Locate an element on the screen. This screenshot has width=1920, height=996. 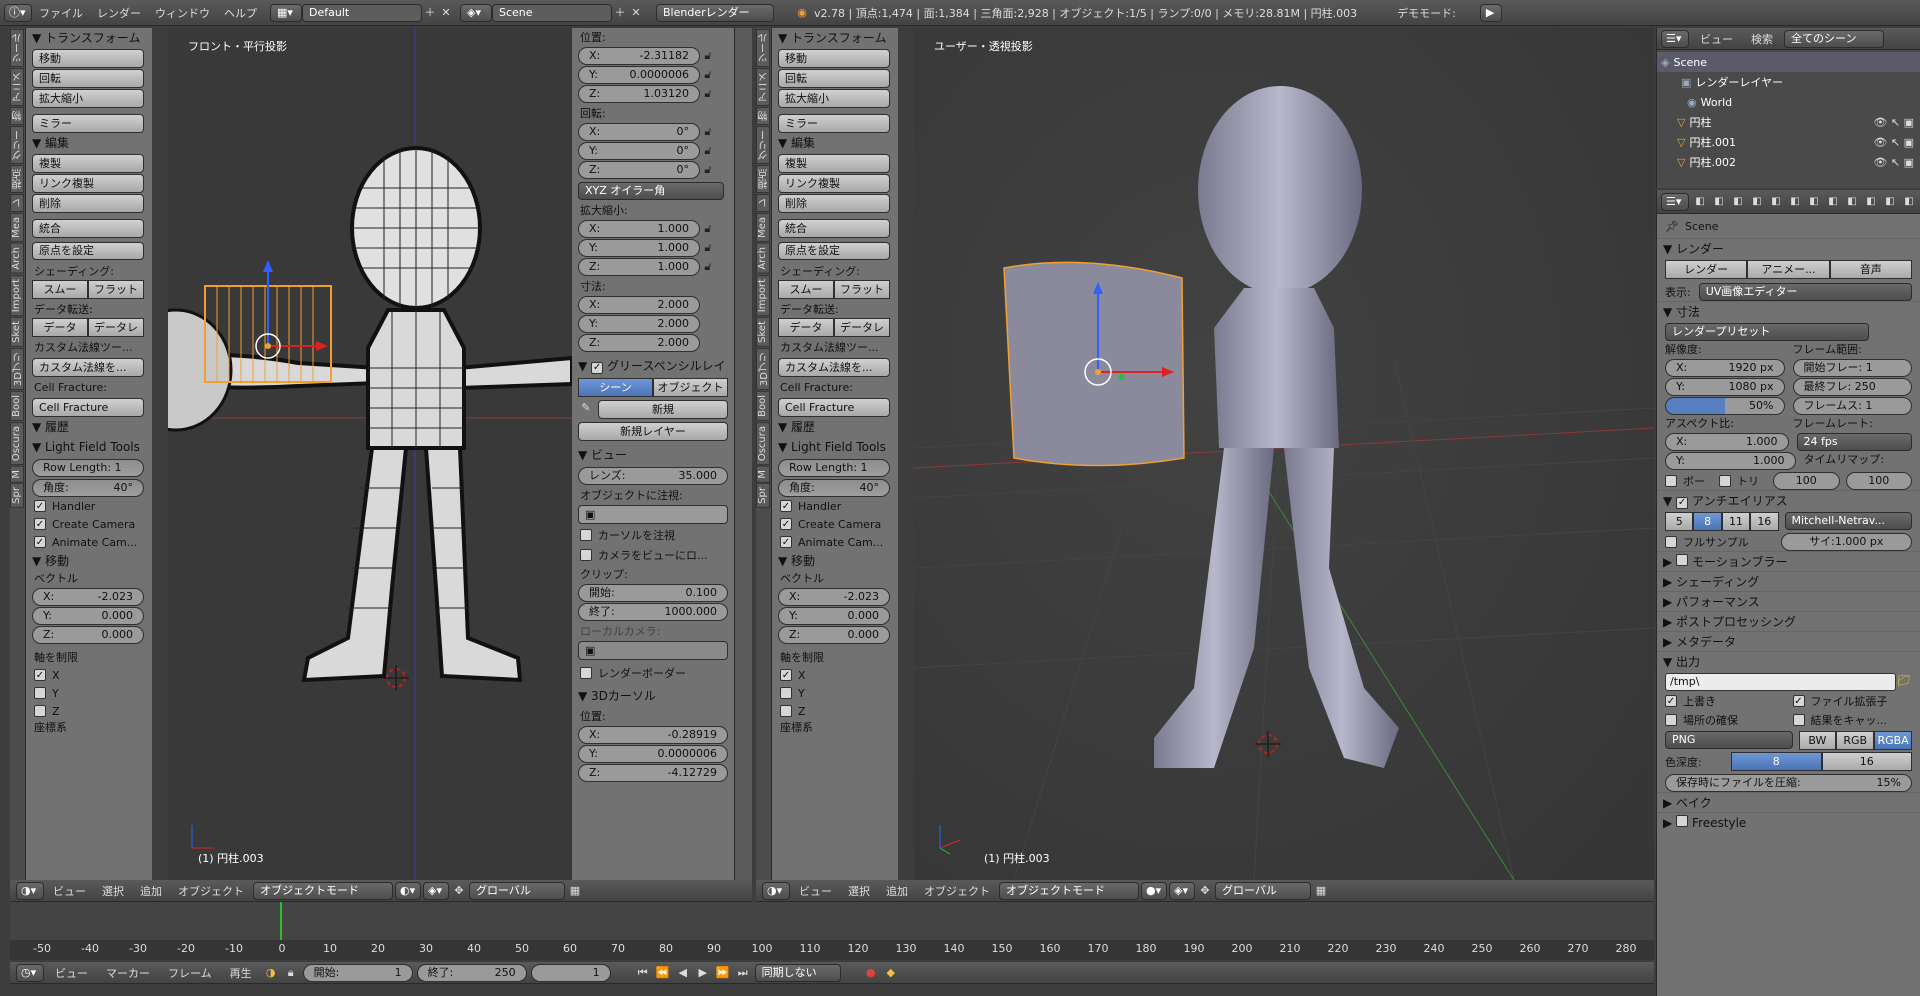
section-header: ▶ モーションブラー is located at coordinates (1788, 561).